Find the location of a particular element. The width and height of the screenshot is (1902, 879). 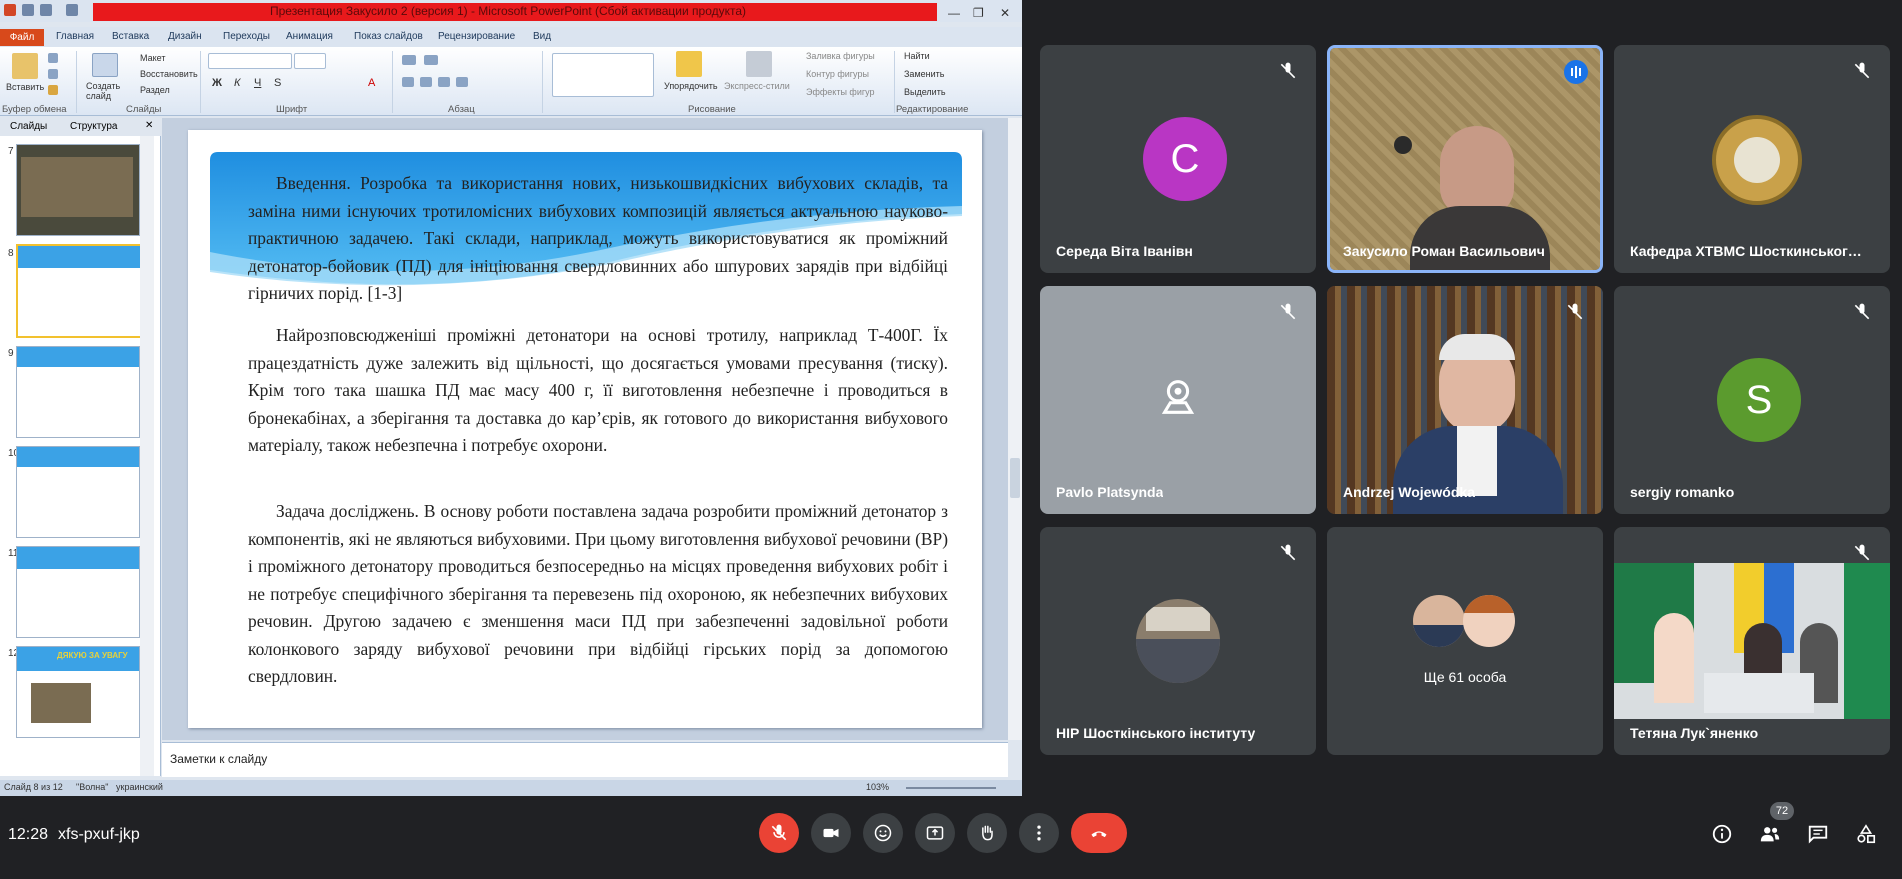

participant-tile: Andrzej Wojewódka is located at coordinates (1465, 400).